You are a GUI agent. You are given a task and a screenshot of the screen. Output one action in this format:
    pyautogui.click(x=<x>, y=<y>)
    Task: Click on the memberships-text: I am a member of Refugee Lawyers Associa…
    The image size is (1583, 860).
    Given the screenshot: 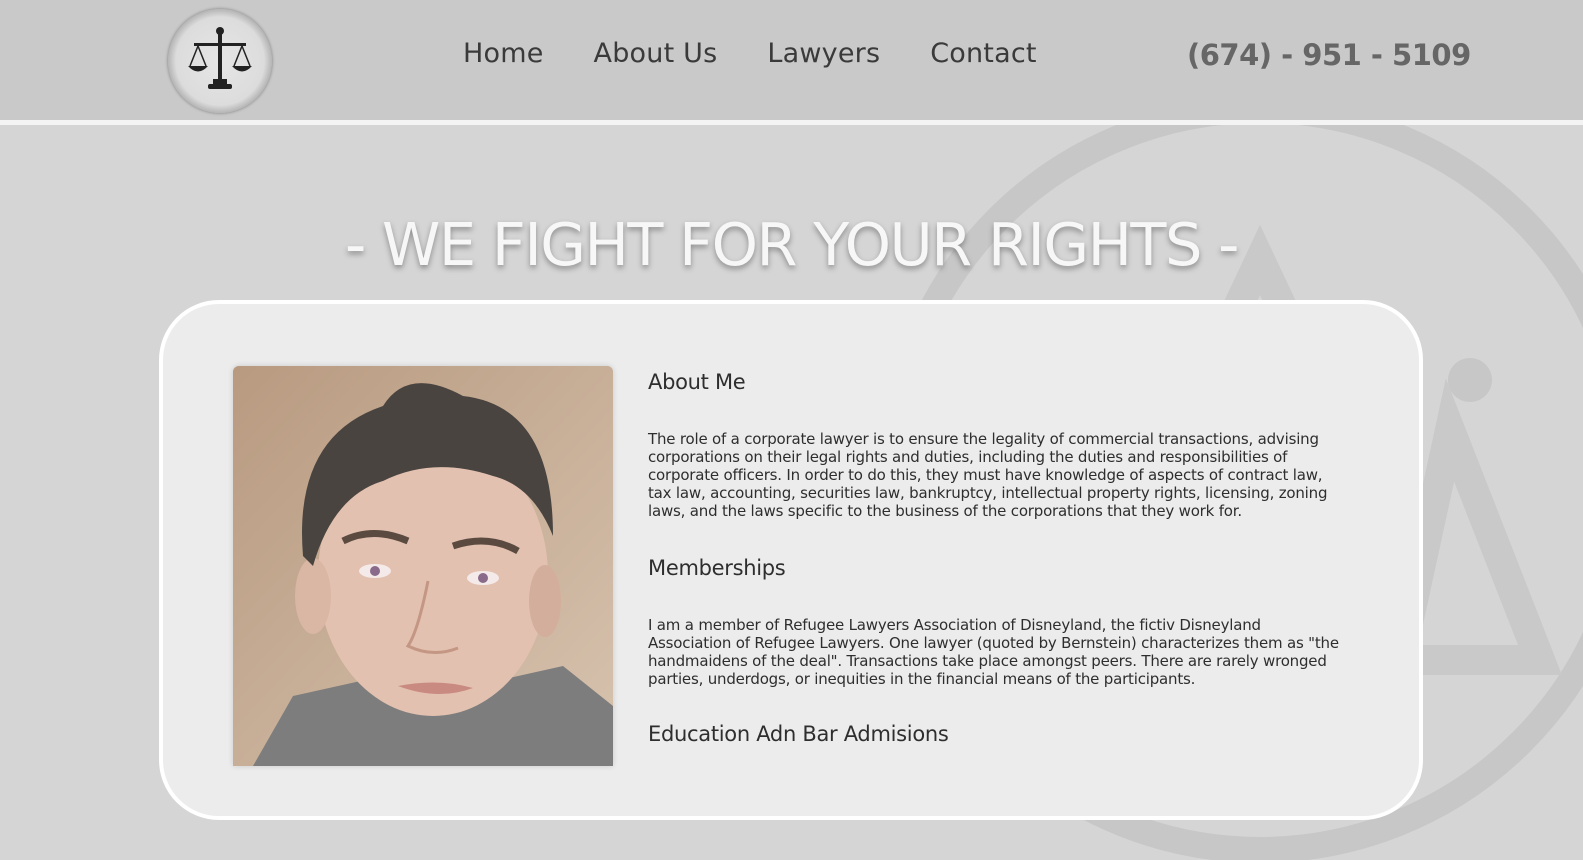 What is the action you would take?
    pyautogui.click(x=993, y=652)
    